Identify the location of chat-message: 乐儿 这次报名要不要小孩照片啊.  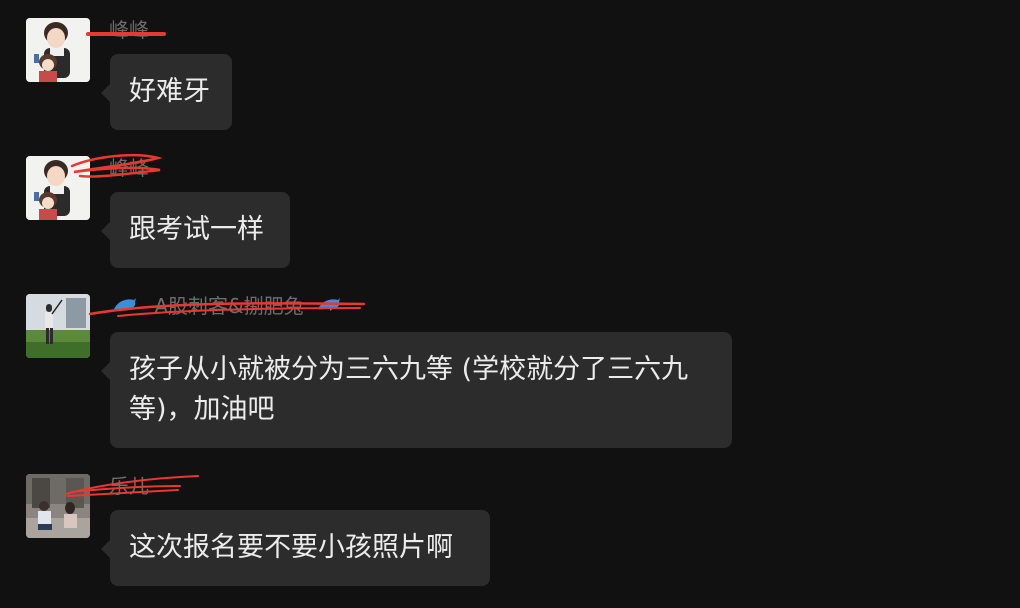
(266, 530).